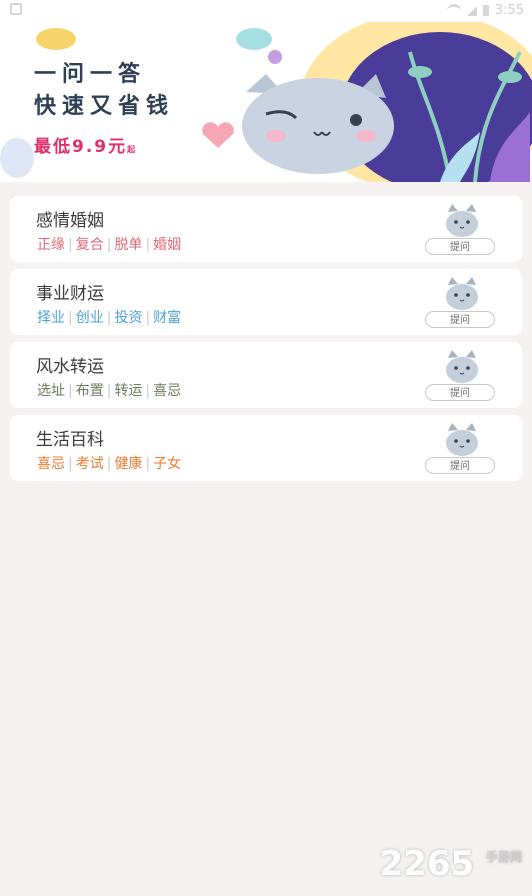 The width and height of the screenshot is (532, 896). I want to click on category-tags: 选址 | 布置 | 转运 | 喜忌, so click(109, 390).